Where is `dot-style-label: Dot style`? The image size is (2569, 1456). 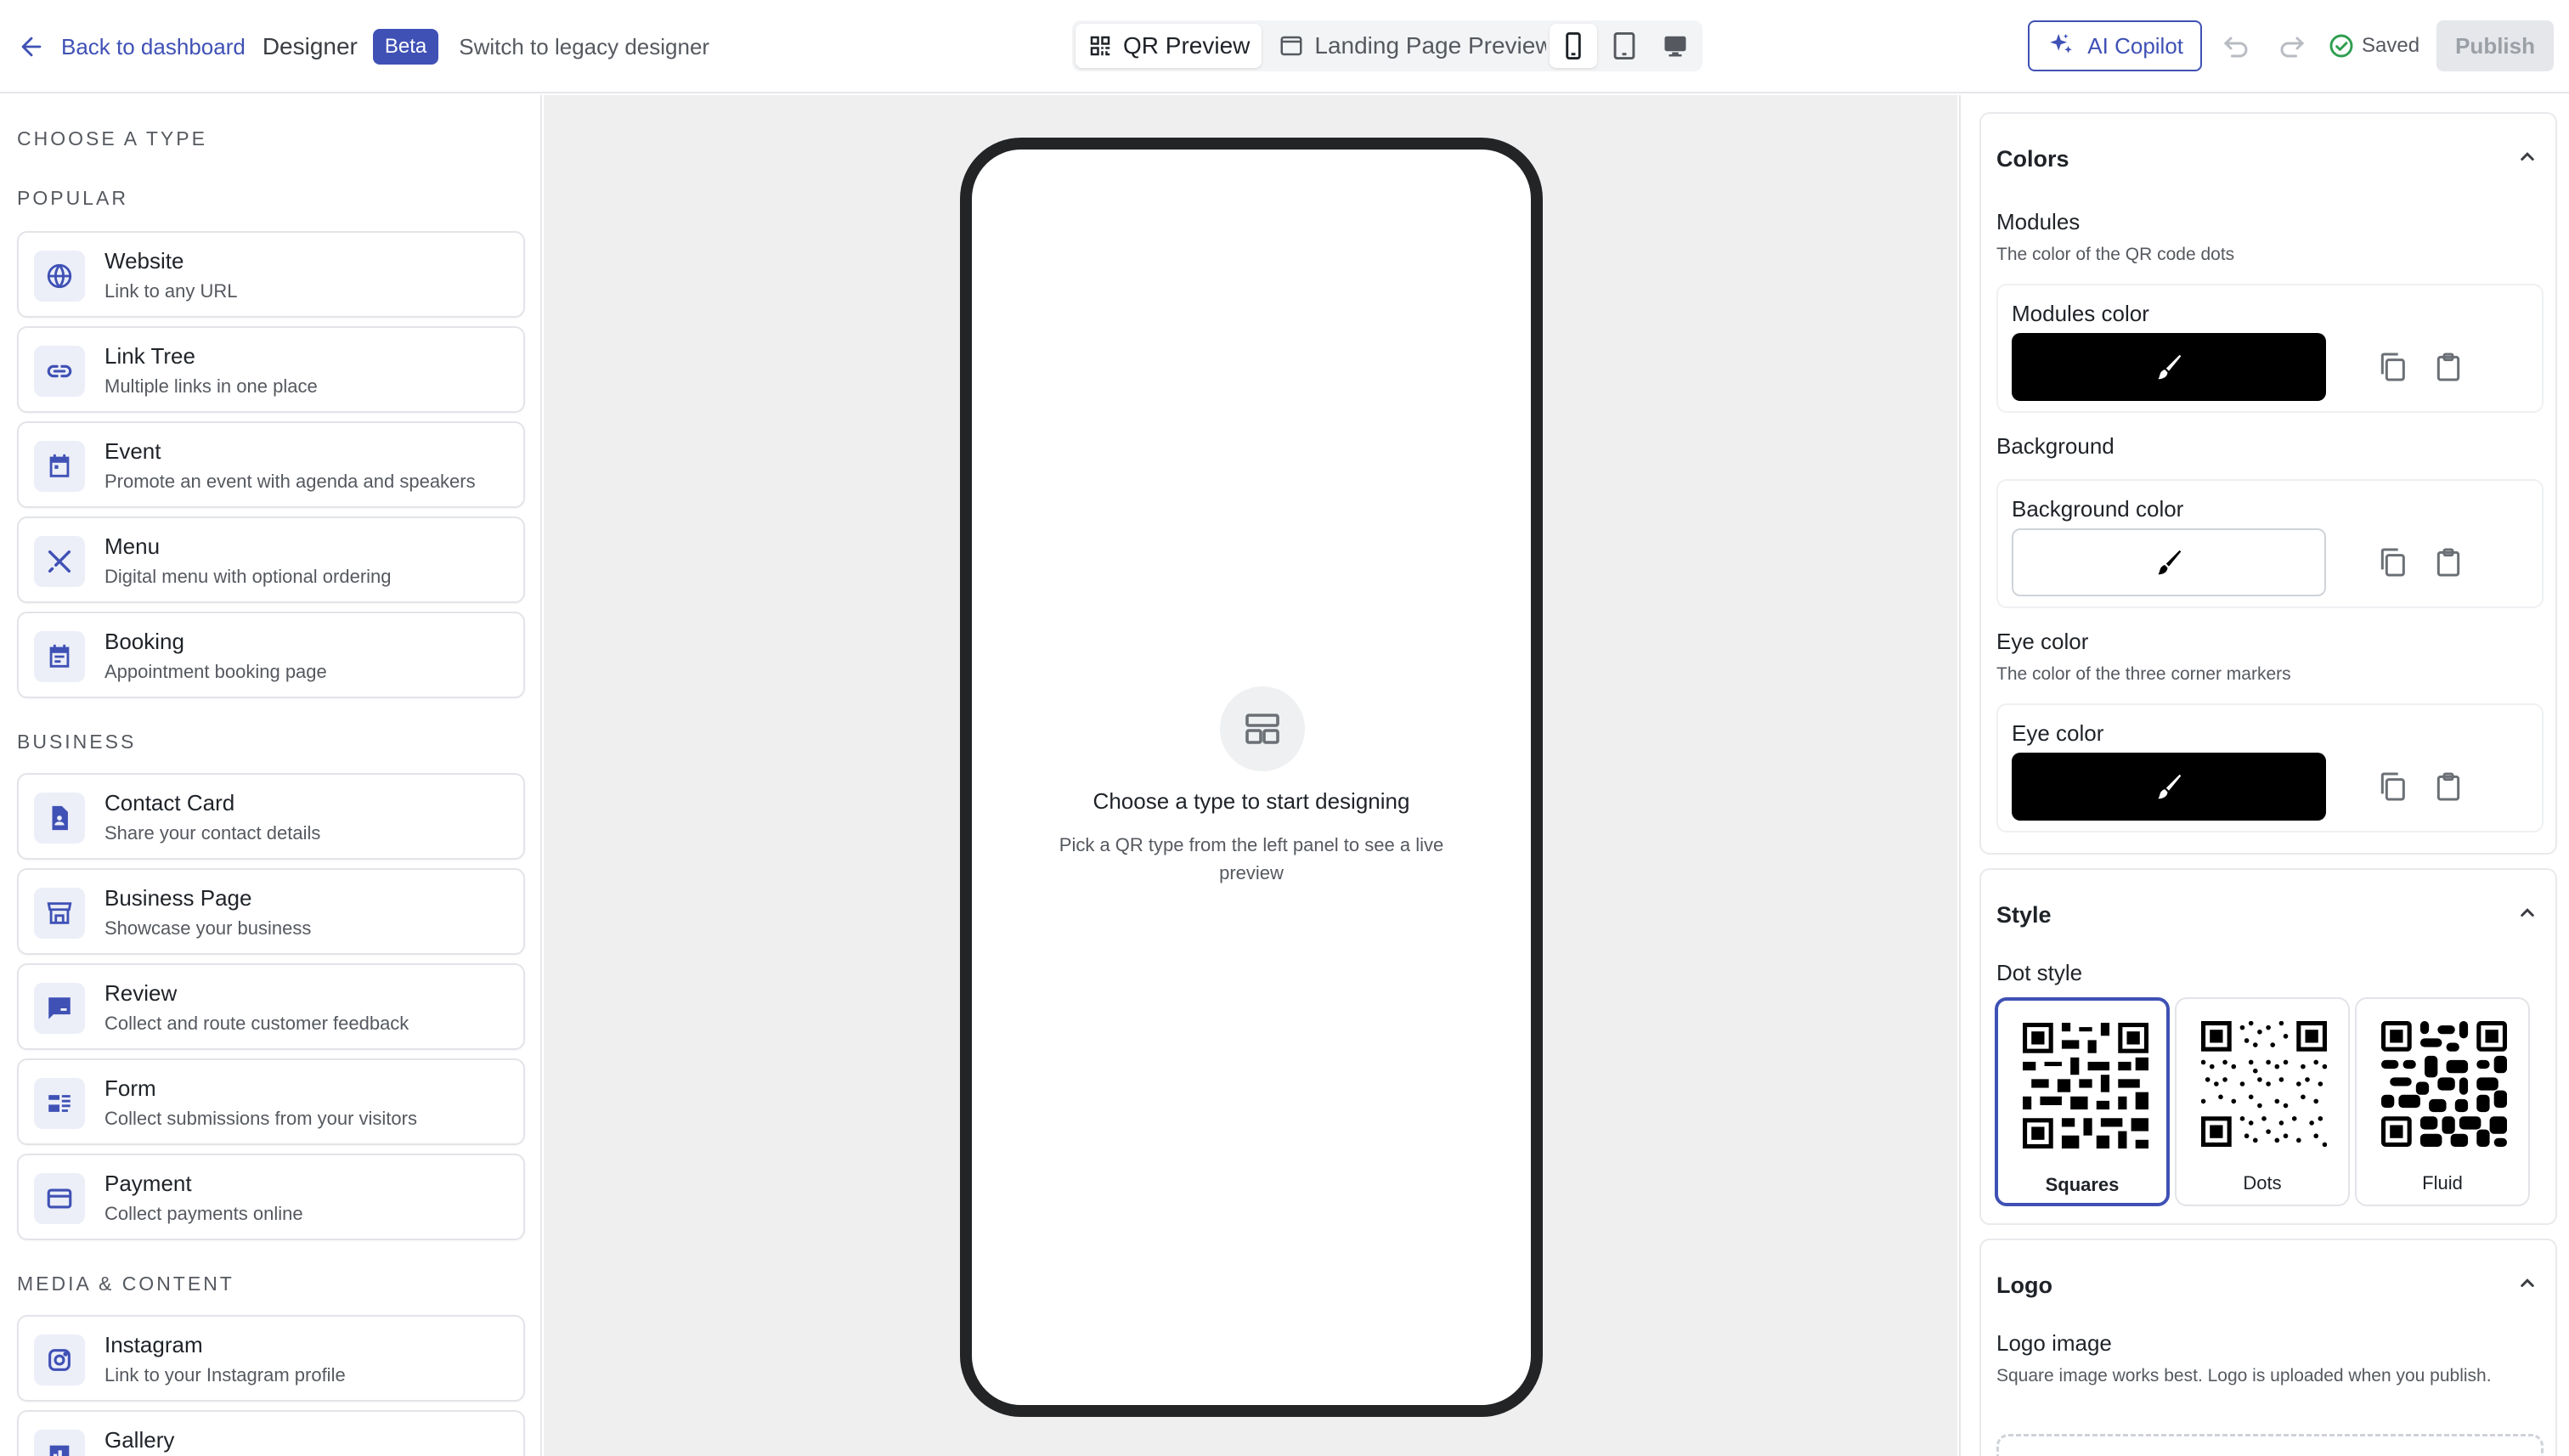 dot-style-label: Dot style is located at coordinates (2040, 973).